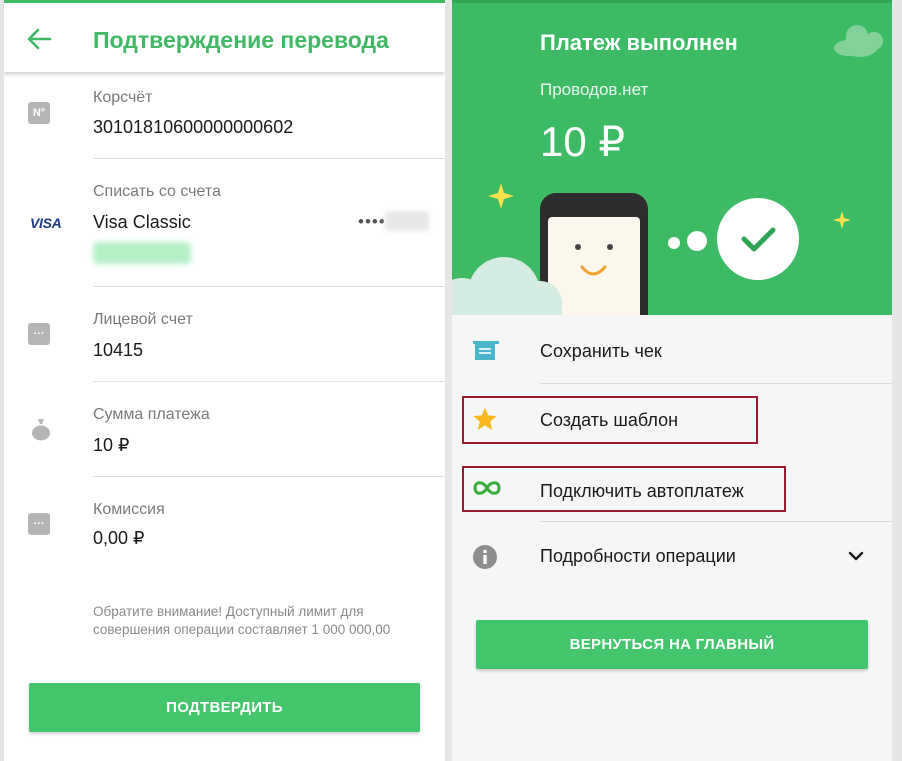  Describe the element at coordinates (485, 557) in the screenshot. I see `info-icon` at that location.